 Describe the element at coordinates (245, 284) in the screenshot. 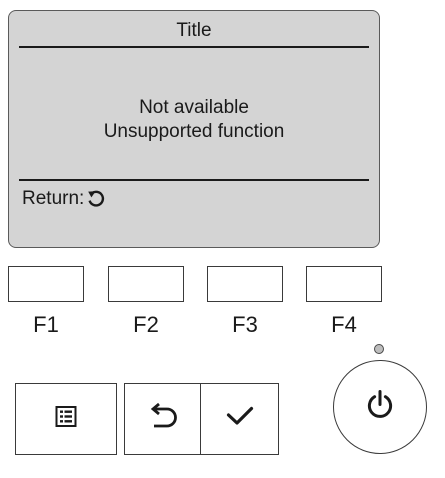

I see `f3-button` at that location.